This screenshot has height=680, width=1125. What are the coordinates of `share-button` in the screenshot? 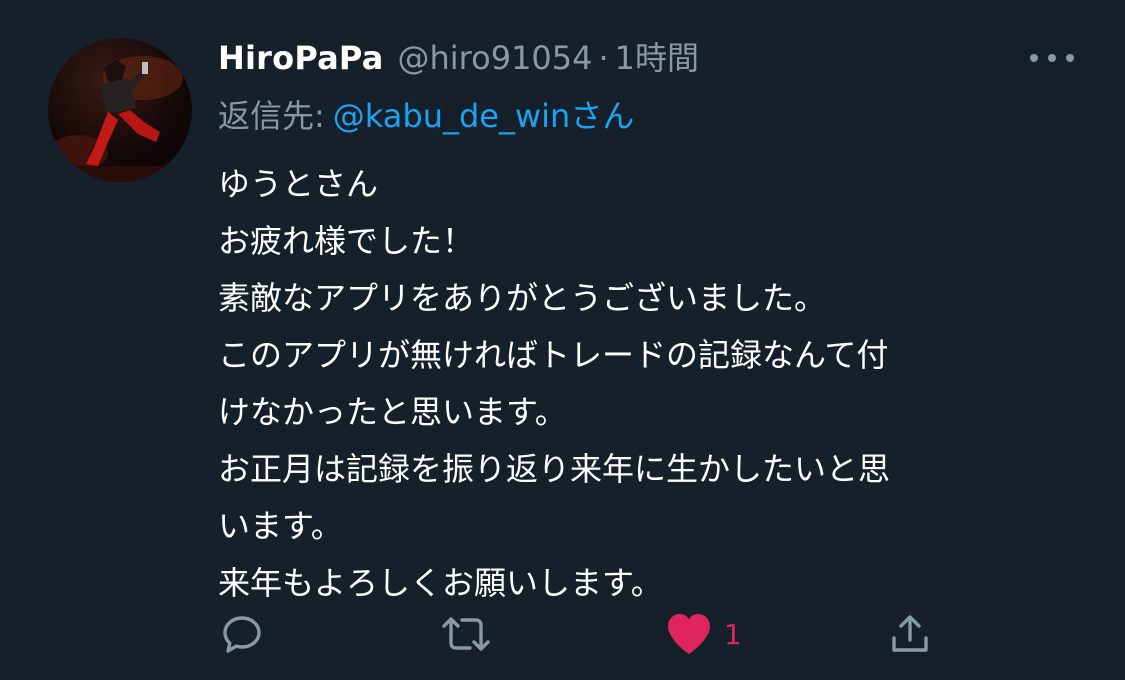 It's located at (910, 634).